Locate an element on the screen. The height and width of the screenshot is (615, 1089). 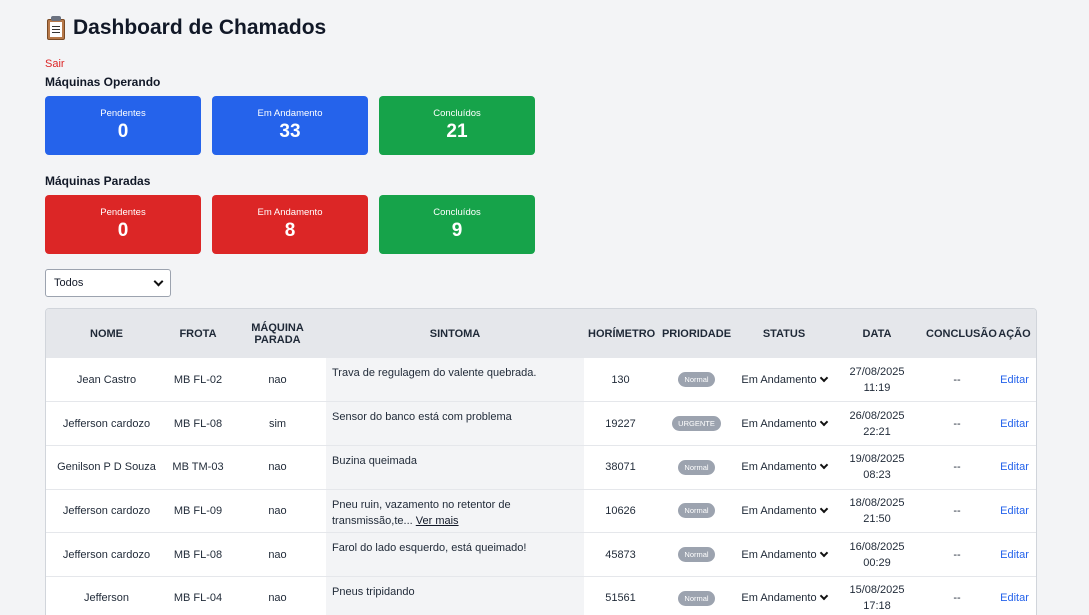
card-value: 9 is located at coordinates (457, 230).